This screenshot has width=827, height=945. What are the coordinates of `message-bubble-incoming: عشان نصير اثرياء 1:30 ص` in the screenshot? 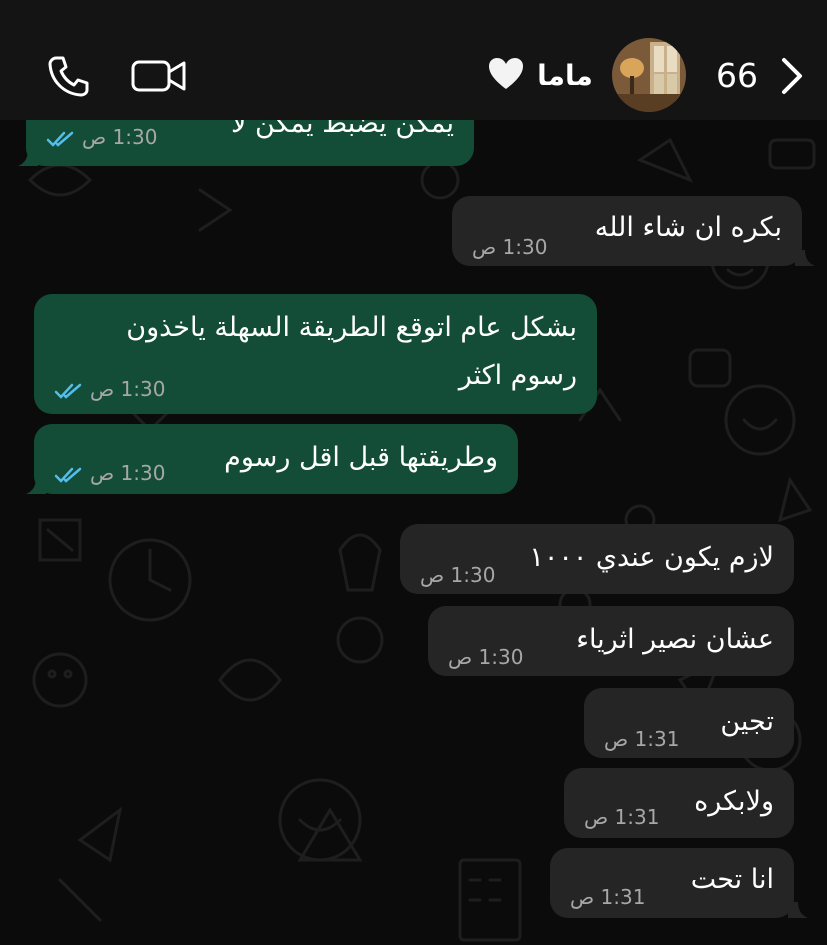 It's located at (611, 641).